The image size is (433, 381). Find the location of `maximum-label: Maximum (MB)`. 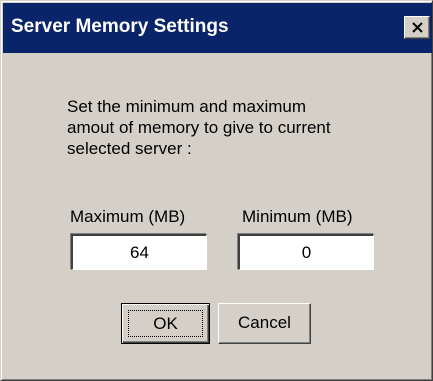

maximum-label: Maximum (MB) is located at coordinates (128, 216).